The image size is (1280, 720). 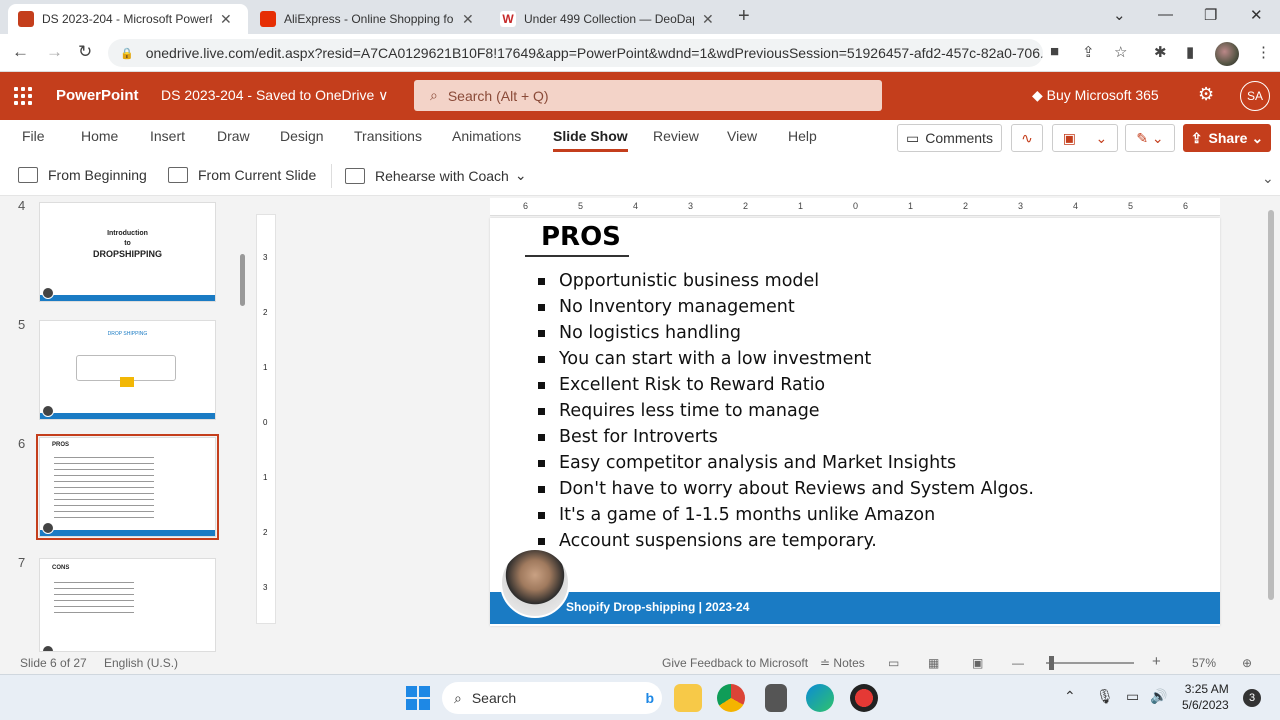 What do you see at coordinates (1027, 138) in the screenshot?
I see `catch-up-button: ∿` at bounding box center [1027, 138].